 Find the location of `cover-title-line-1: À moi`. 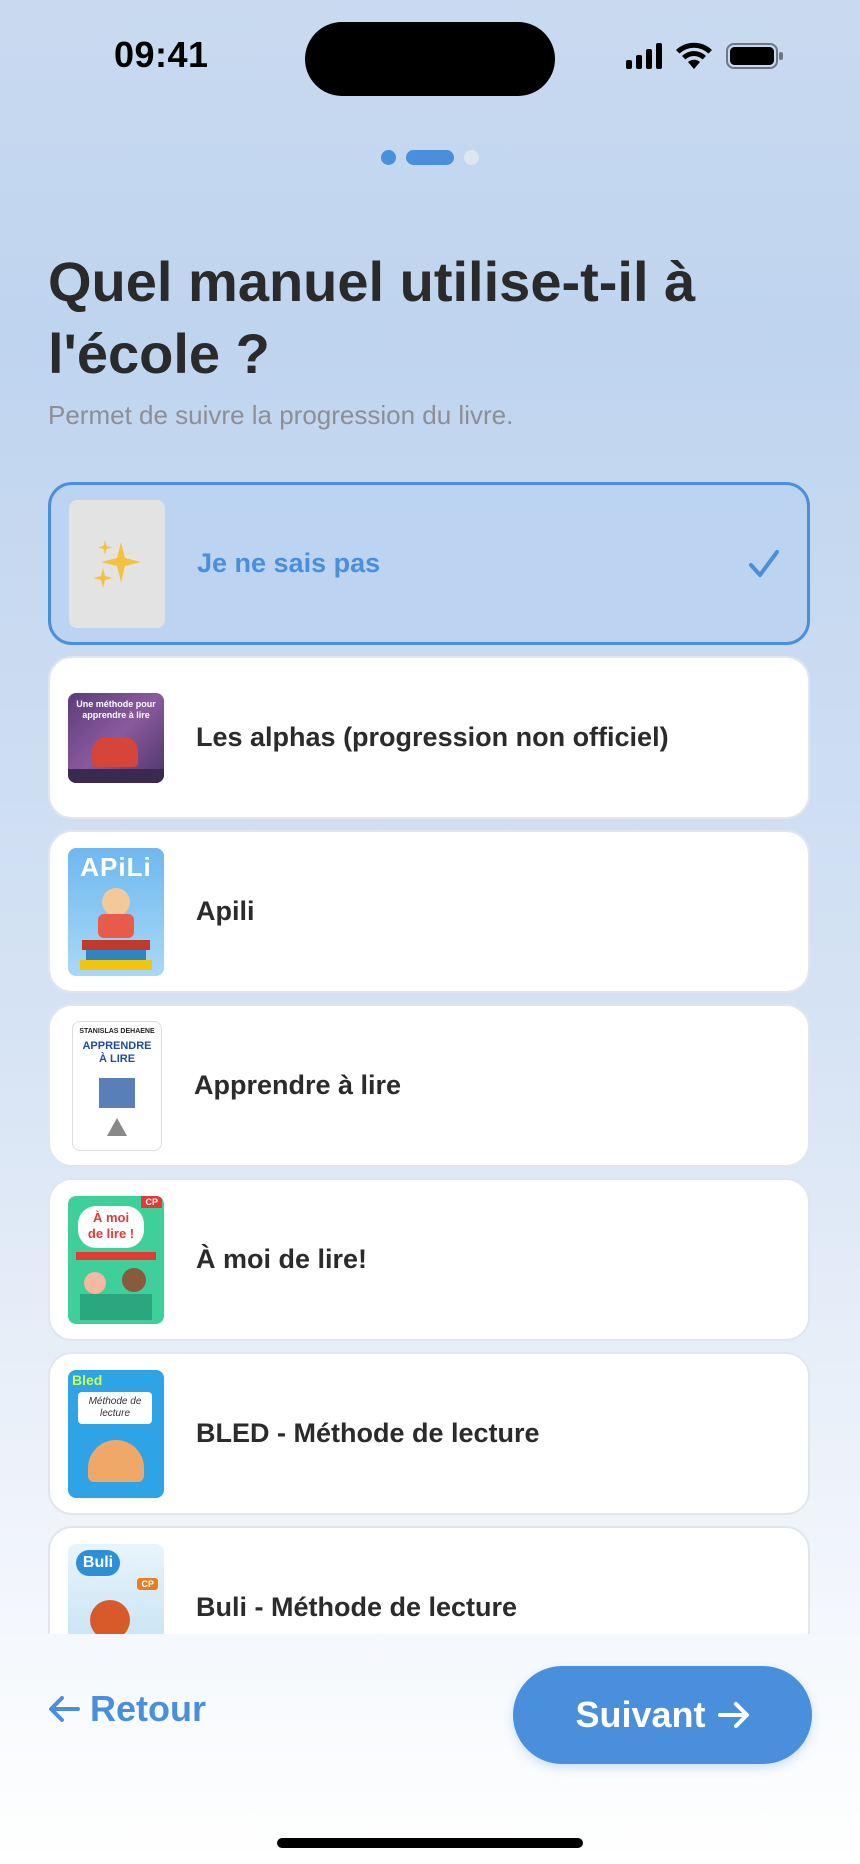

cover-title-line-1: À moi is located at coordinates (111, 1217).